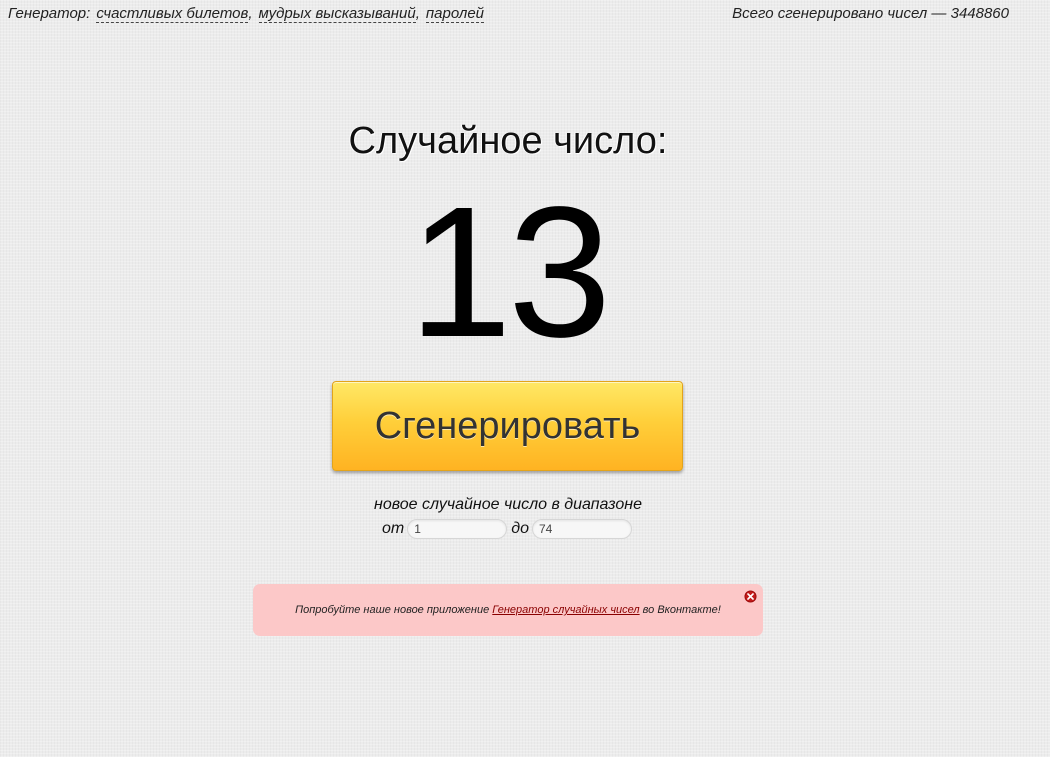 This screenshot has height=757, width=1050. I want to click on link-wise-sayings: мудрых высказываний, so click(337, 14).